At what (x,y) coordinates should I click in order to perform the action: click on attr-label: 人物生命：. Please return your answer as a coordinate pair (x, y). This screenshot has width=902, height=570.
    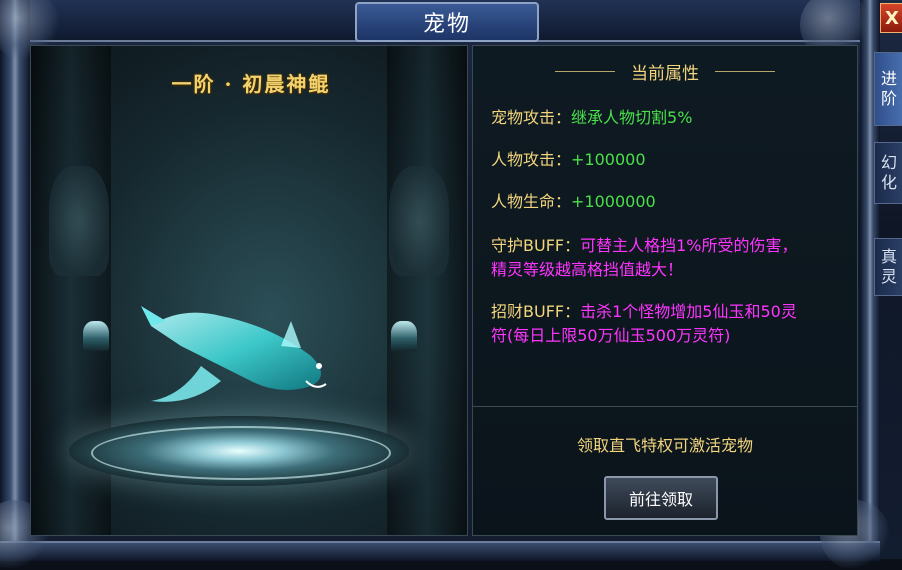
    Looking at the image, I should click on (531, 201).